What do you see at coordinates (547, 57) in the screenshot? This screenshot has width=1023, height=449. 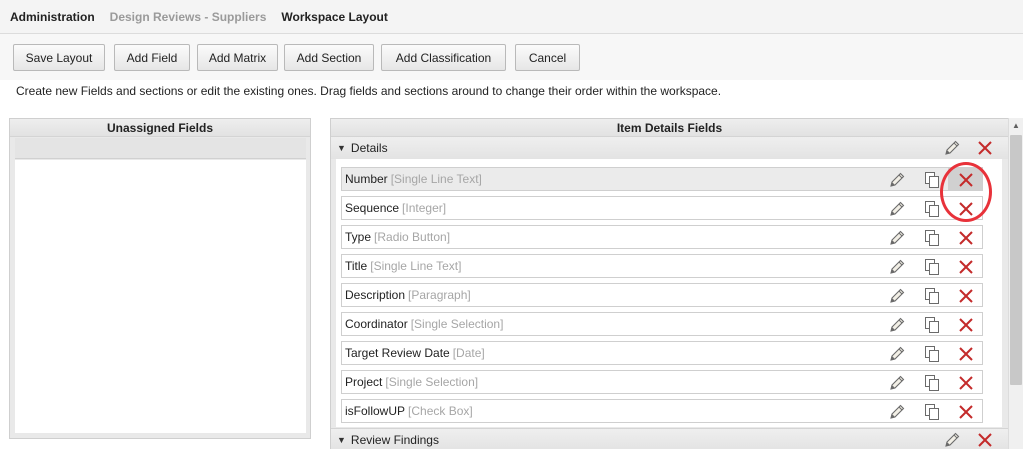 I see `cancel-button: Cancel` at bounding box center [547, 57].